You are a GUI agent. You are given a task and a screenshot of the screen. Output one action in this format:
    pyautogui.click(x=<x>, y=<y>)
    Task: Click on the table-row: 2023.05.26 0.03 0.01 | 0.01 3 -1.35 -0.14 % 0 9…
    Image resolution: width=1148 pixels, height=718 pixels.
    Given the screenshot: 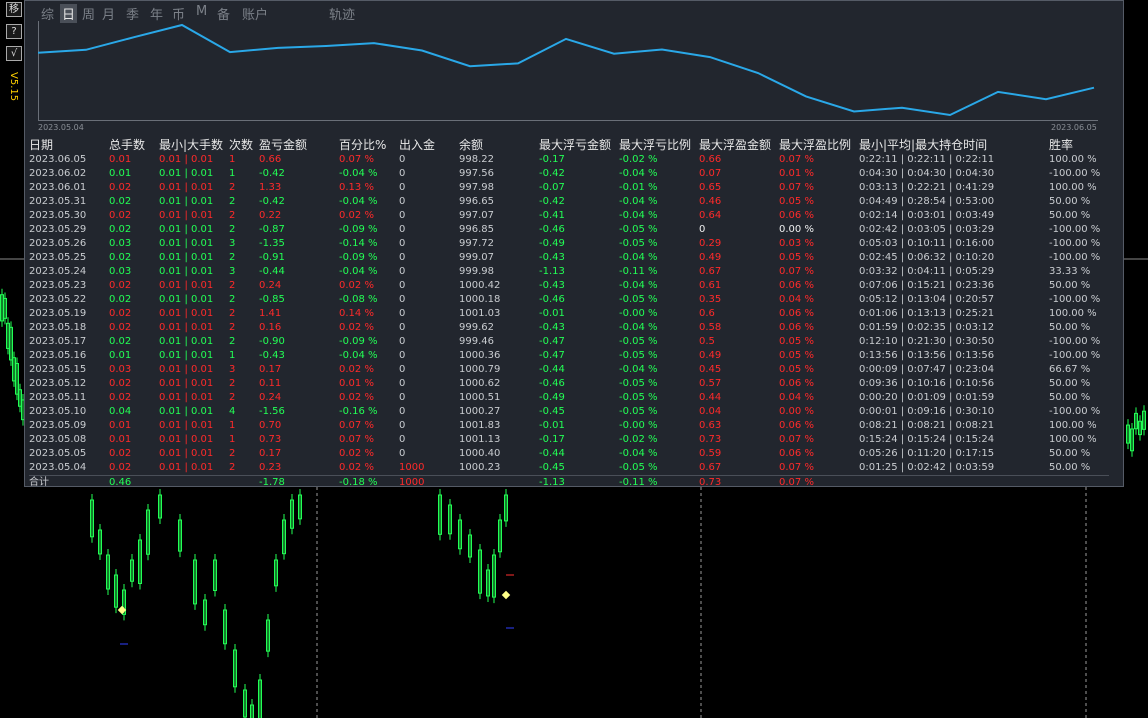 What is the action you would take?
    pyautogui.click(x=569, y=244)
    